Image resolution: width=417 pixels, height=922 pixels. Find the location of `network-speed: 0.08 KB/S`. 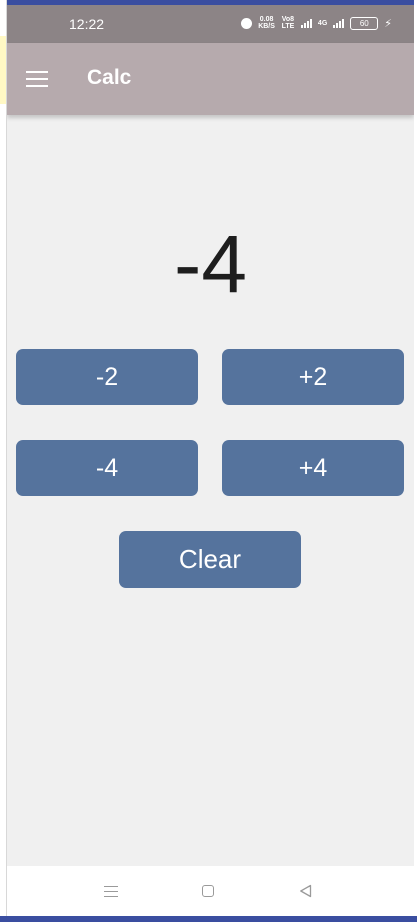

network-speed: 0.08 KB/S is located at coordinates (266, 23).